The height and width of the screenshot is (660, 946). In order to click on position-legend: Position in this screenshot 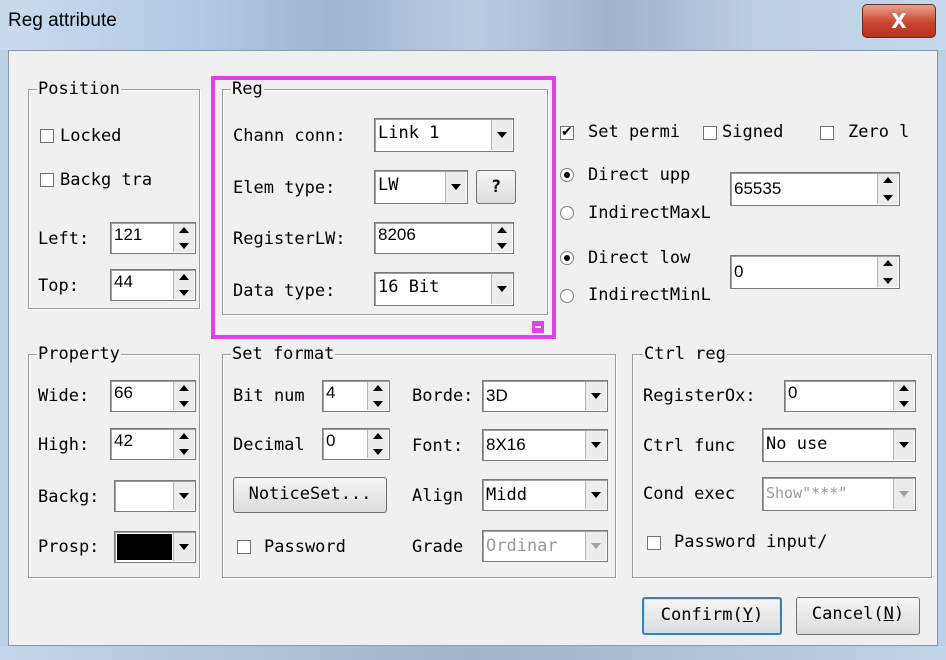, I will do `click(79, 89)`.